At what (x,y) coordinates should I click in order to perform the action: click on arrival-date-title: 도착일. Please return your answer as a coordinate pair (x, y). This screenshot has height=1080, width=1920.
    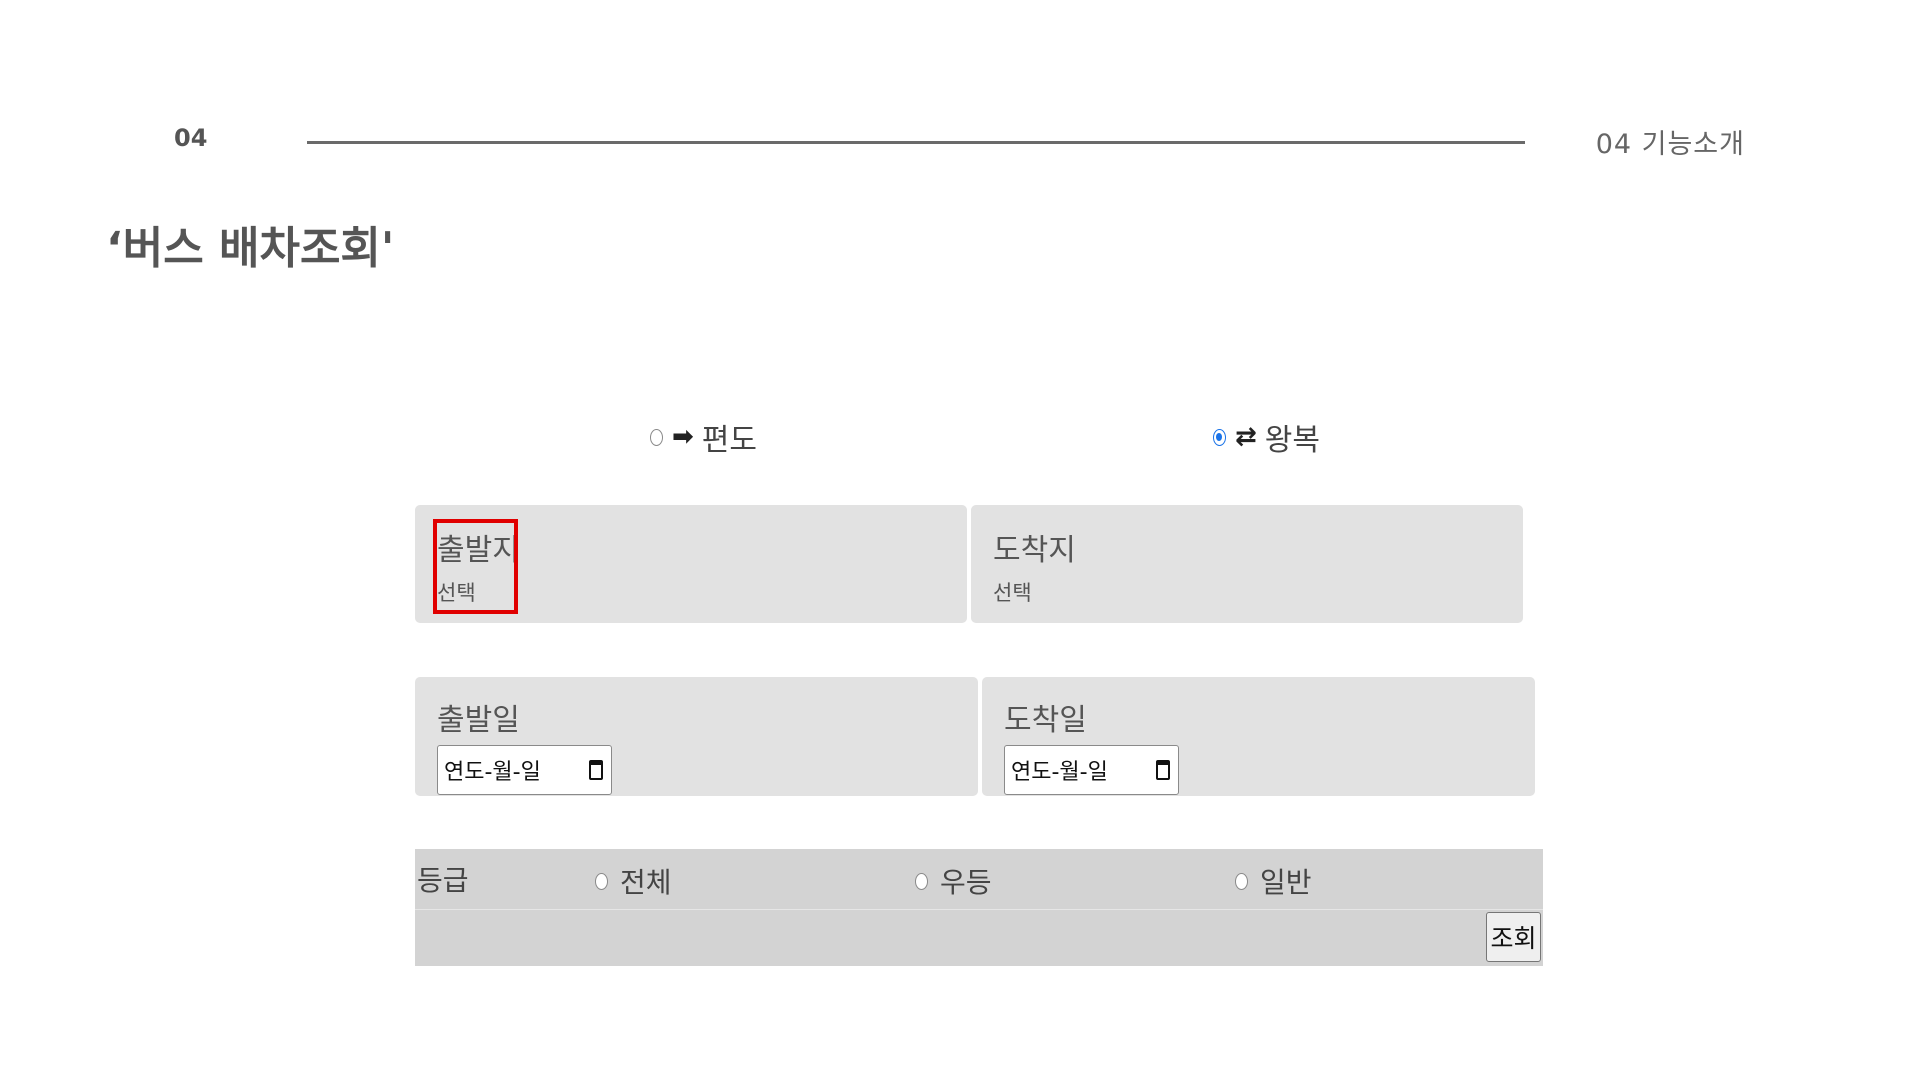
    Looking at the image, I should click on (1045, 720).